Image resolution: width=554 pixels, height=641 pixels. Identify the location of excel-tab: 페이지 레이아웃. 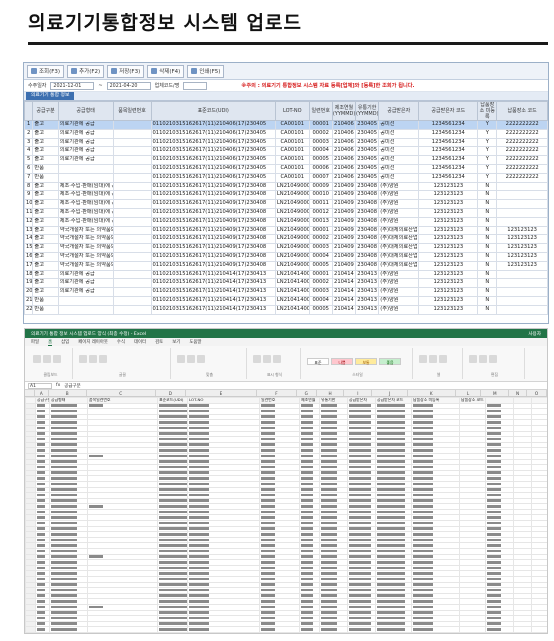
(93, 342).